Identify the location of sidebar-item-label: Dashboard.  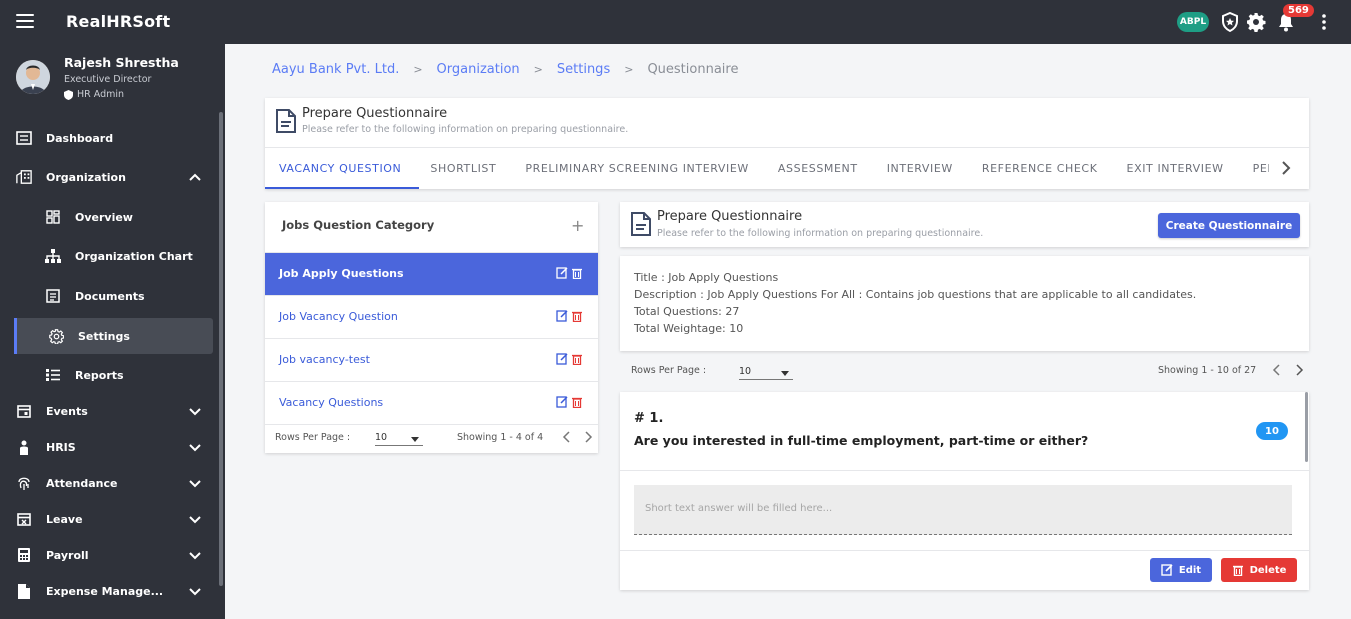
(80, 138).